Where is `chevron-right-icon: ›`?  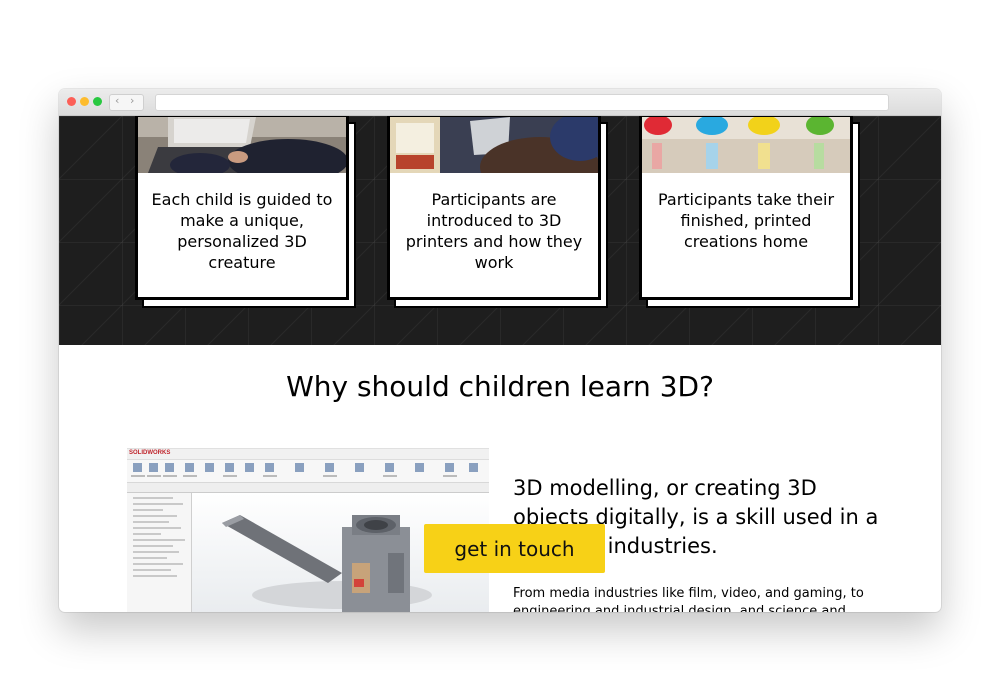 chevron-right-icon: › is located at coordinates (132, 100).